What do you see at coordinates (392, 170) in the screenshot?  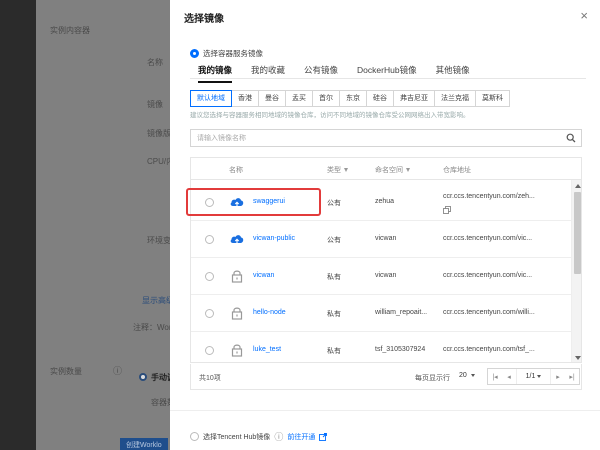 I see `header-namespace: 命名空间` at bounding box center [392, 170].